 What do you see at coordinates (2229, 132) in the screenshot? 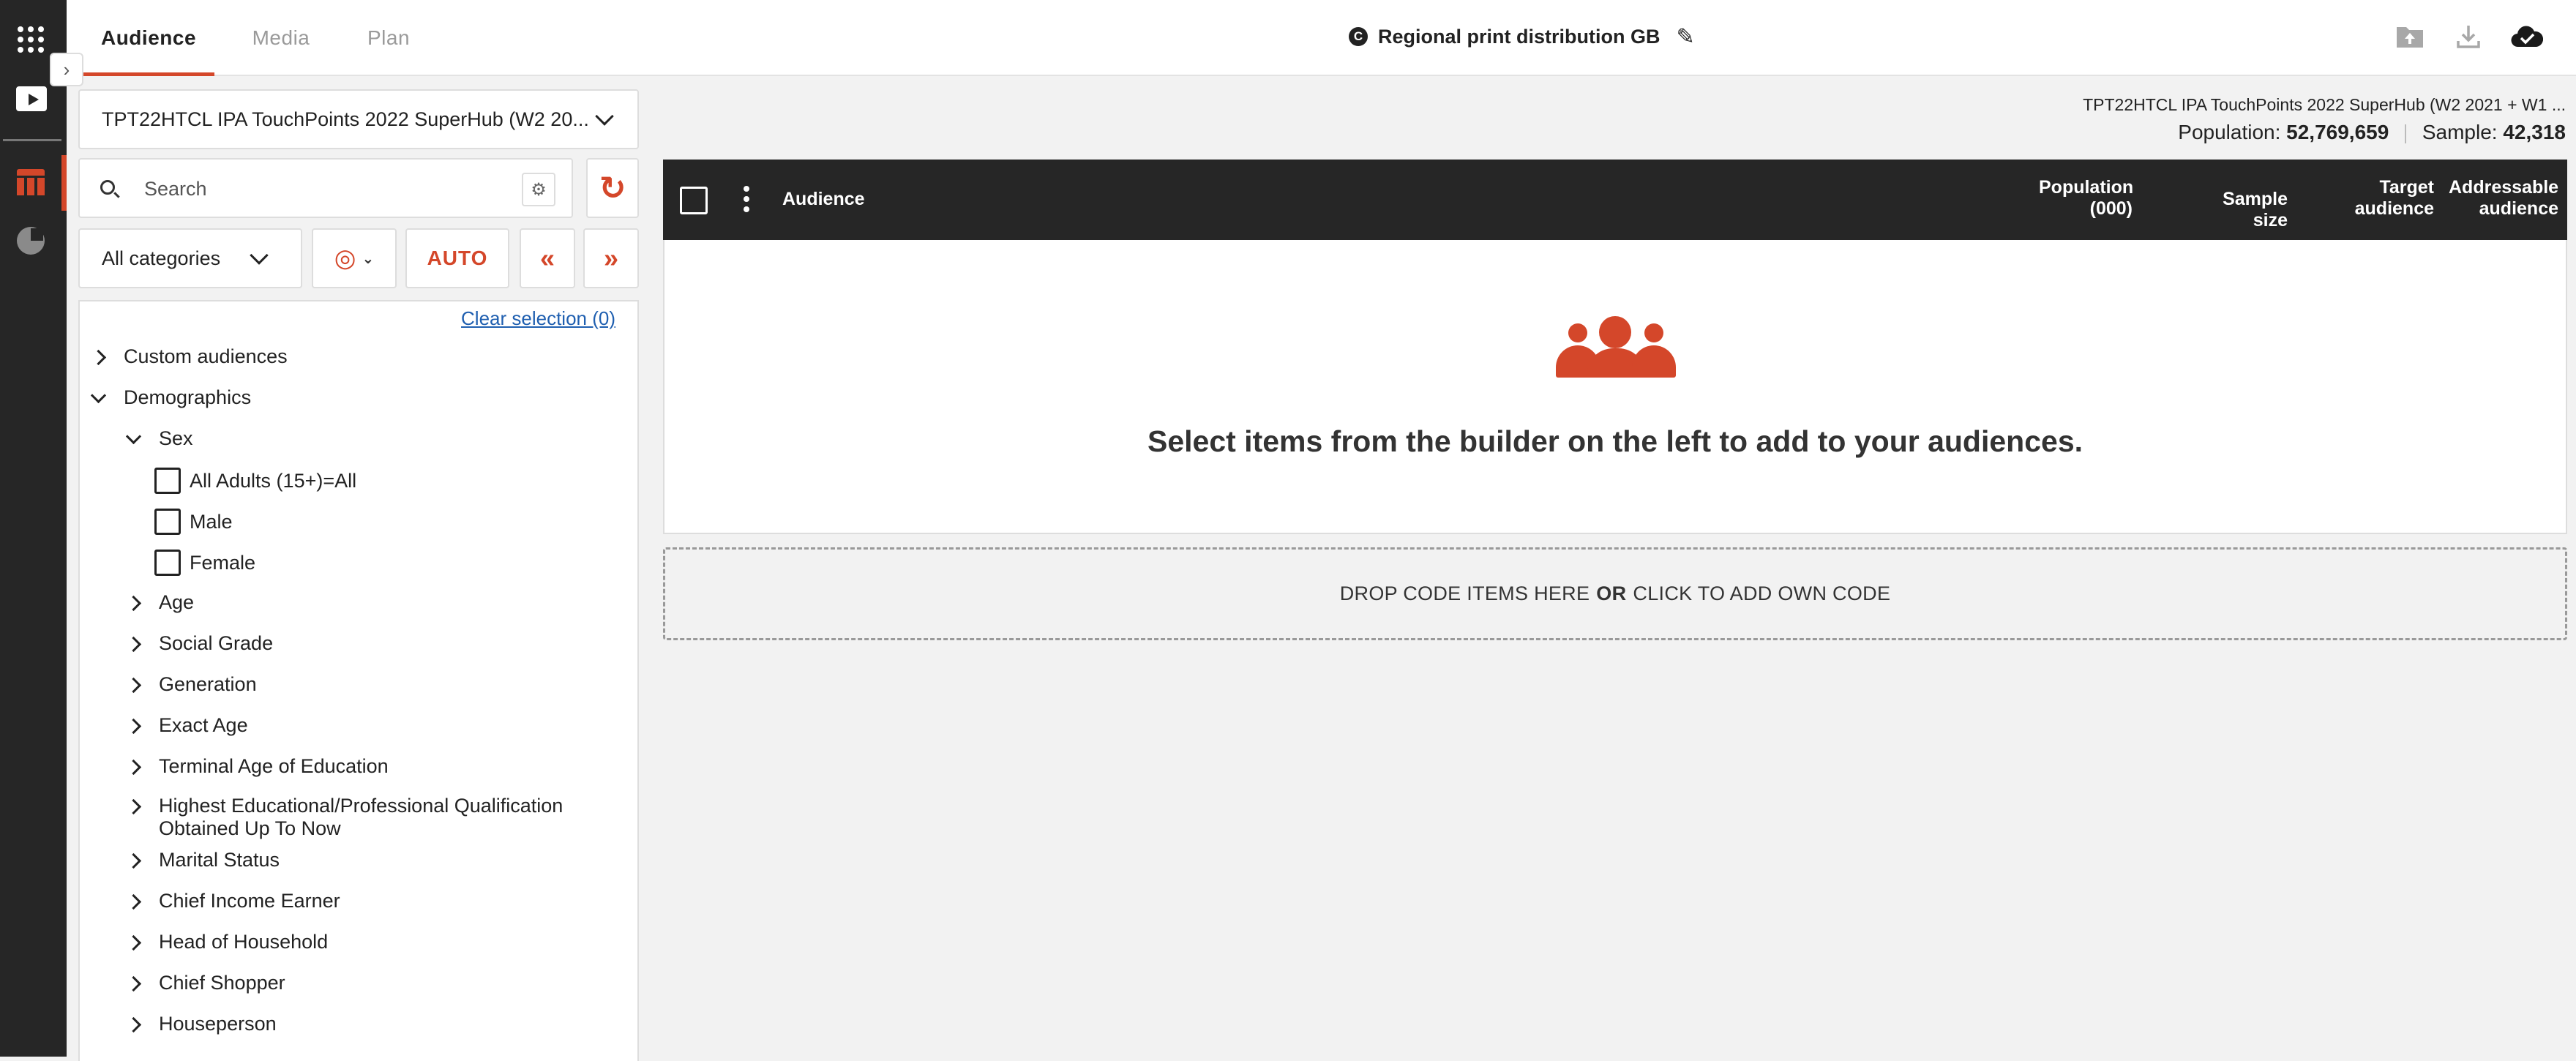
I see `population-label: Population:` at bounding box center [2229, 132].